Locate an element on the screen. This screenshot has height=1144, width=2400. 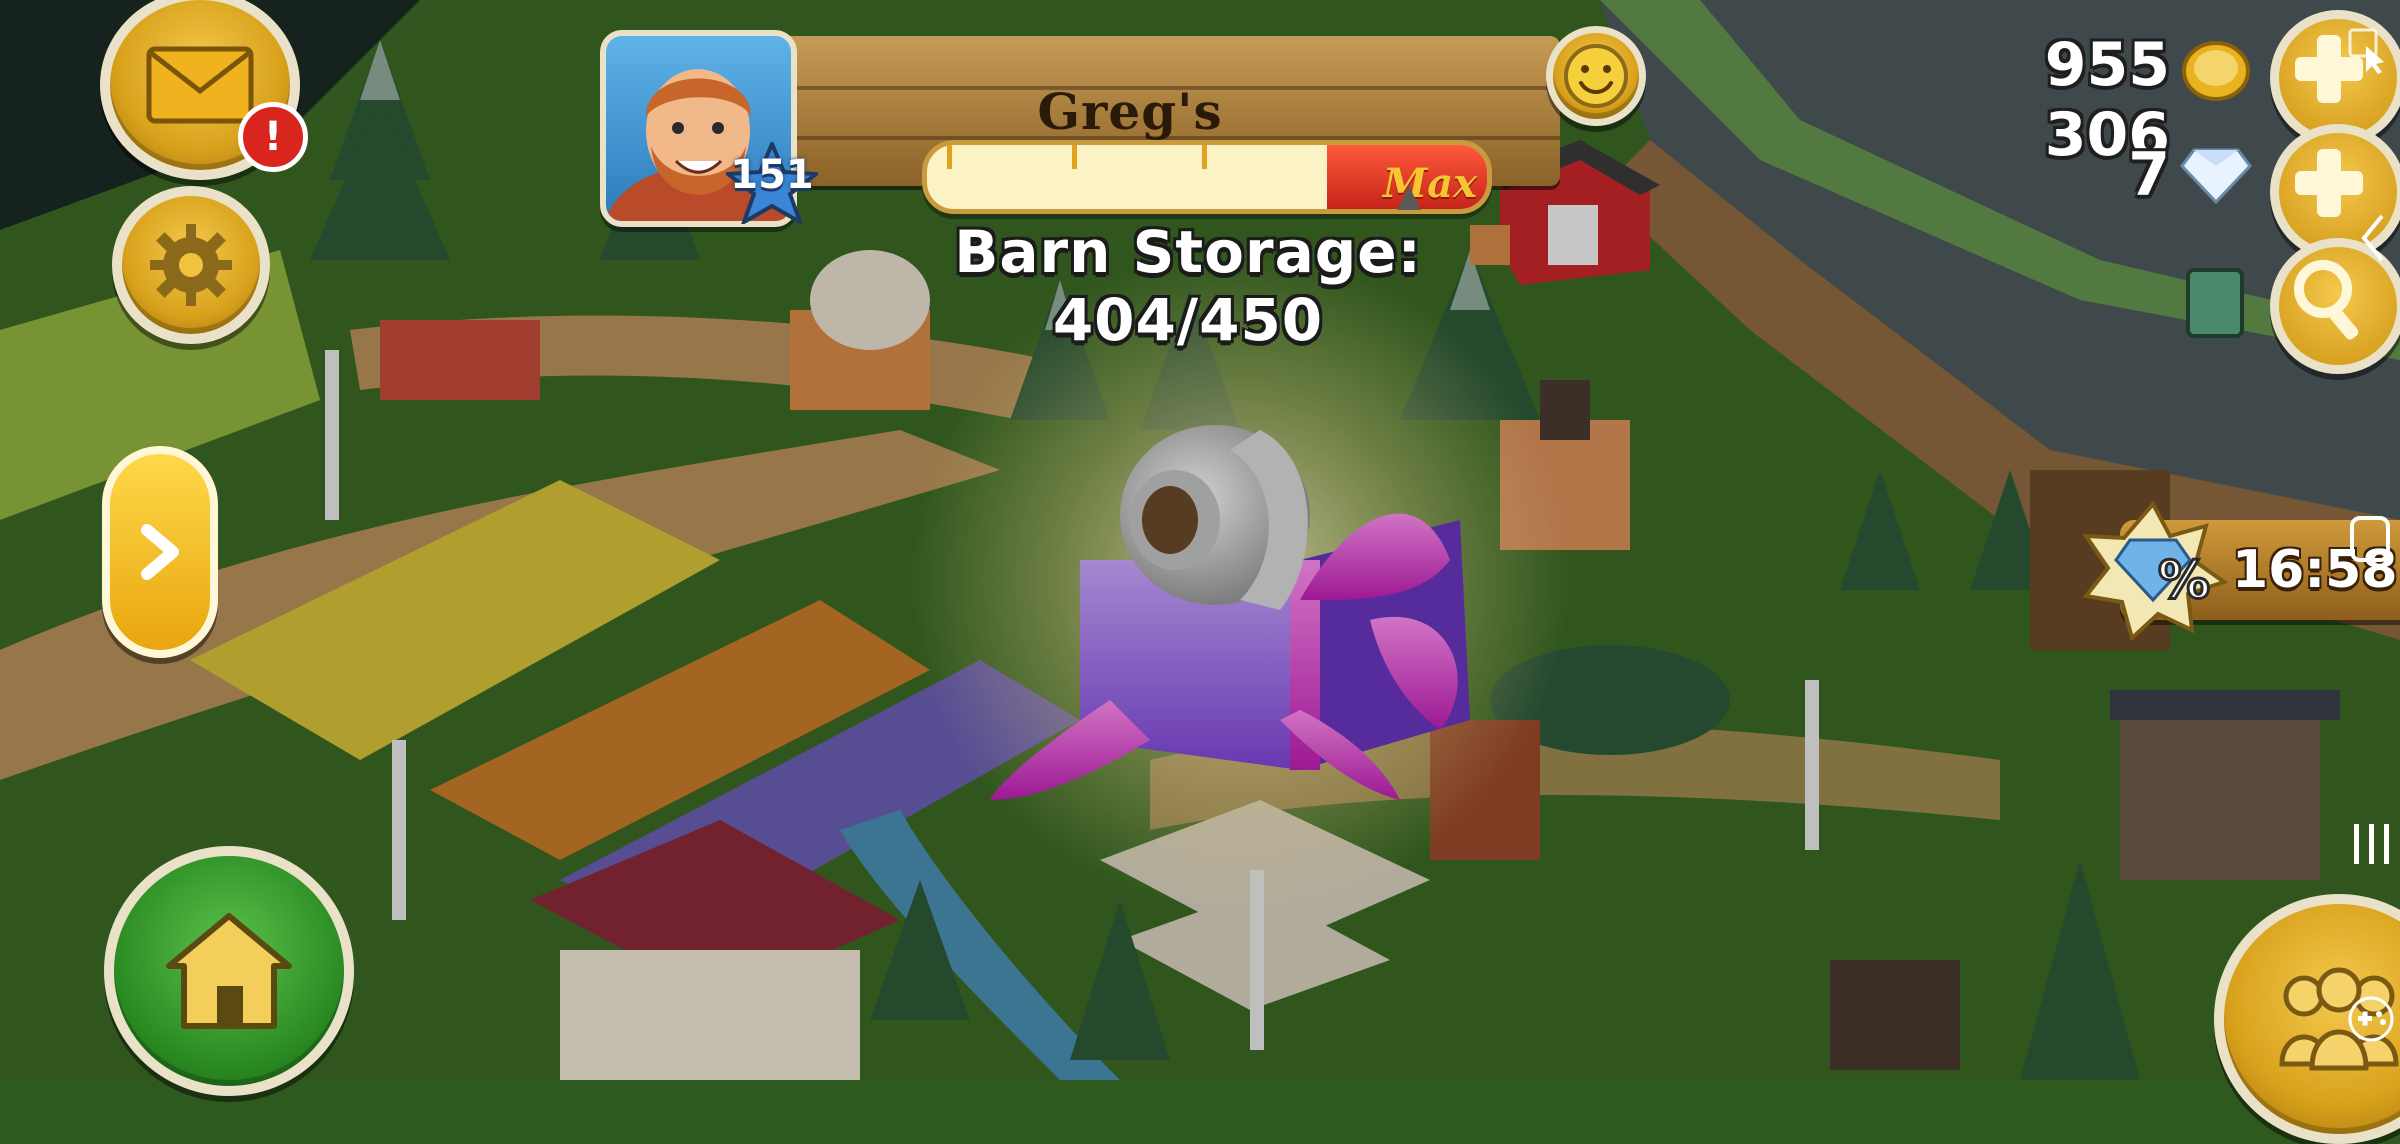
smiley-icon is located at coordinates (1596, 76).